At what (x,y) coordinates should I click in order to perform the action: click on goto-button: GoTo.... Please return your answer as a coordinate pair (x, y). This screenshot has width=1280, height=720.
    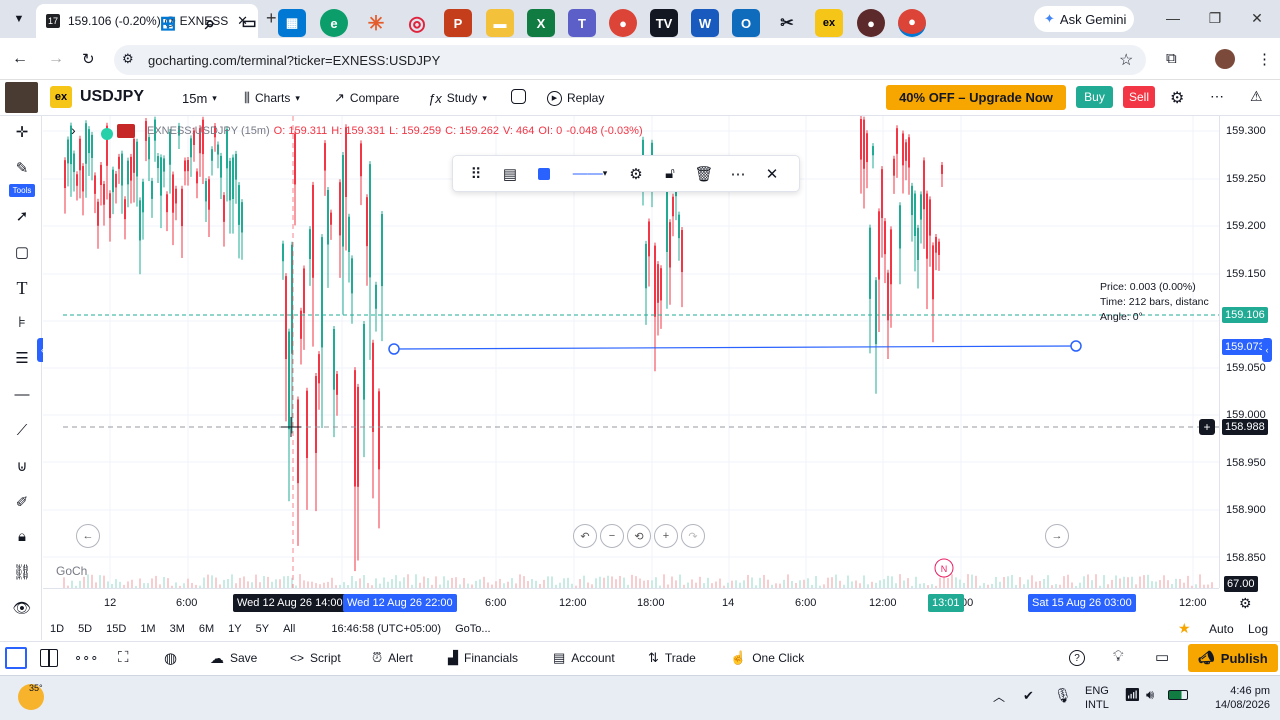
    Looking at the image, I should click on (472, 629).